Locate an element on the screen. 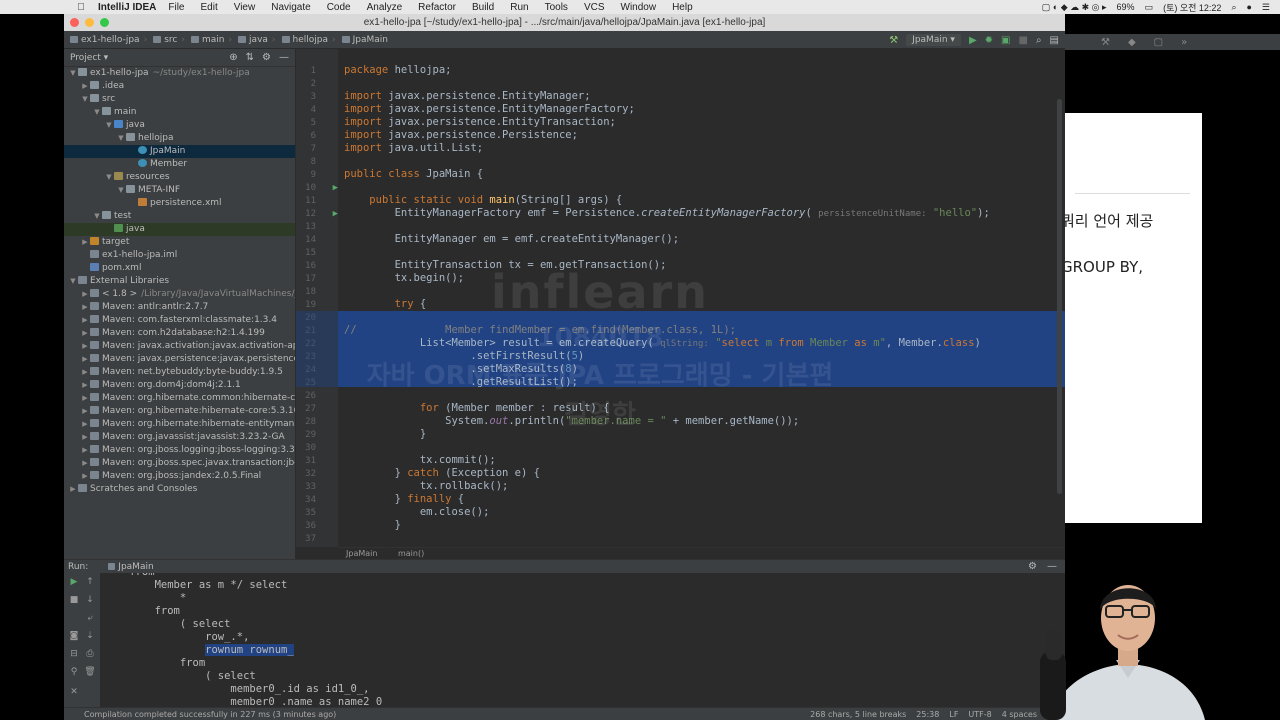 This screenshot has width=1280, height=720. code-line: import javax.persistence.Persistence; is located at coordinates (461, 135).